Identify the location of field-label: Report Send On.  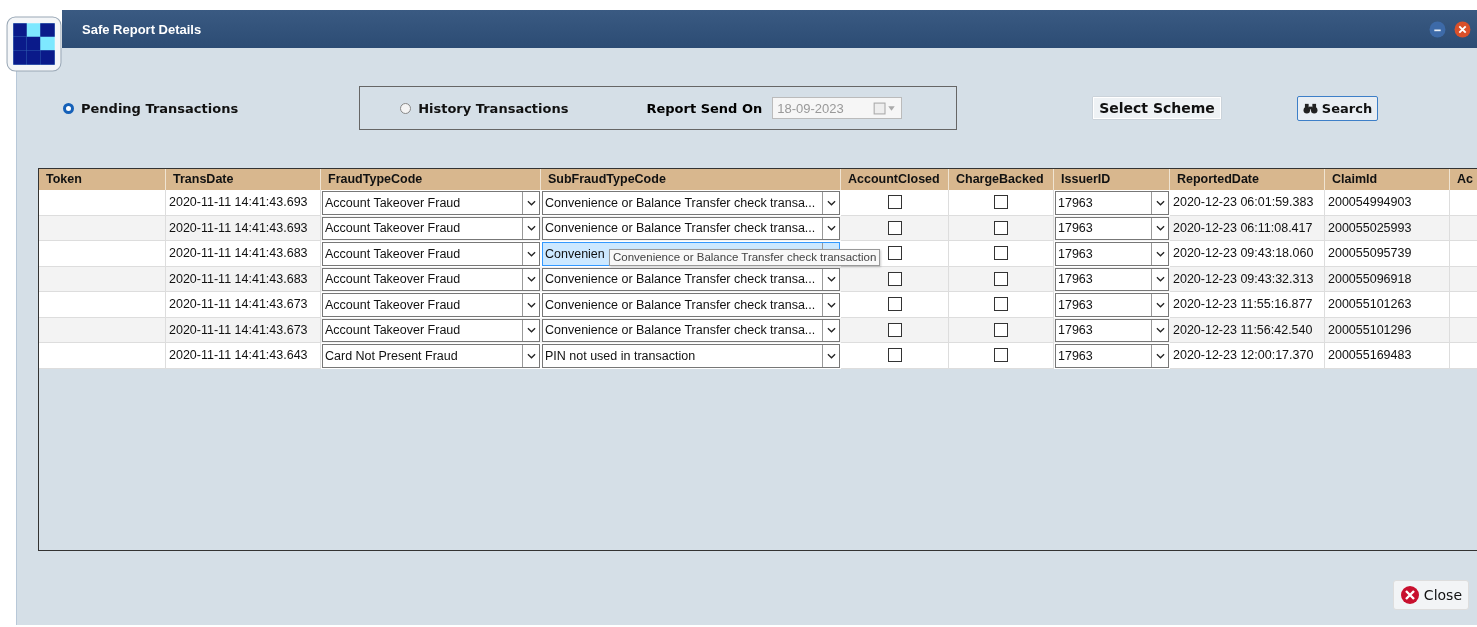
(704, 108).